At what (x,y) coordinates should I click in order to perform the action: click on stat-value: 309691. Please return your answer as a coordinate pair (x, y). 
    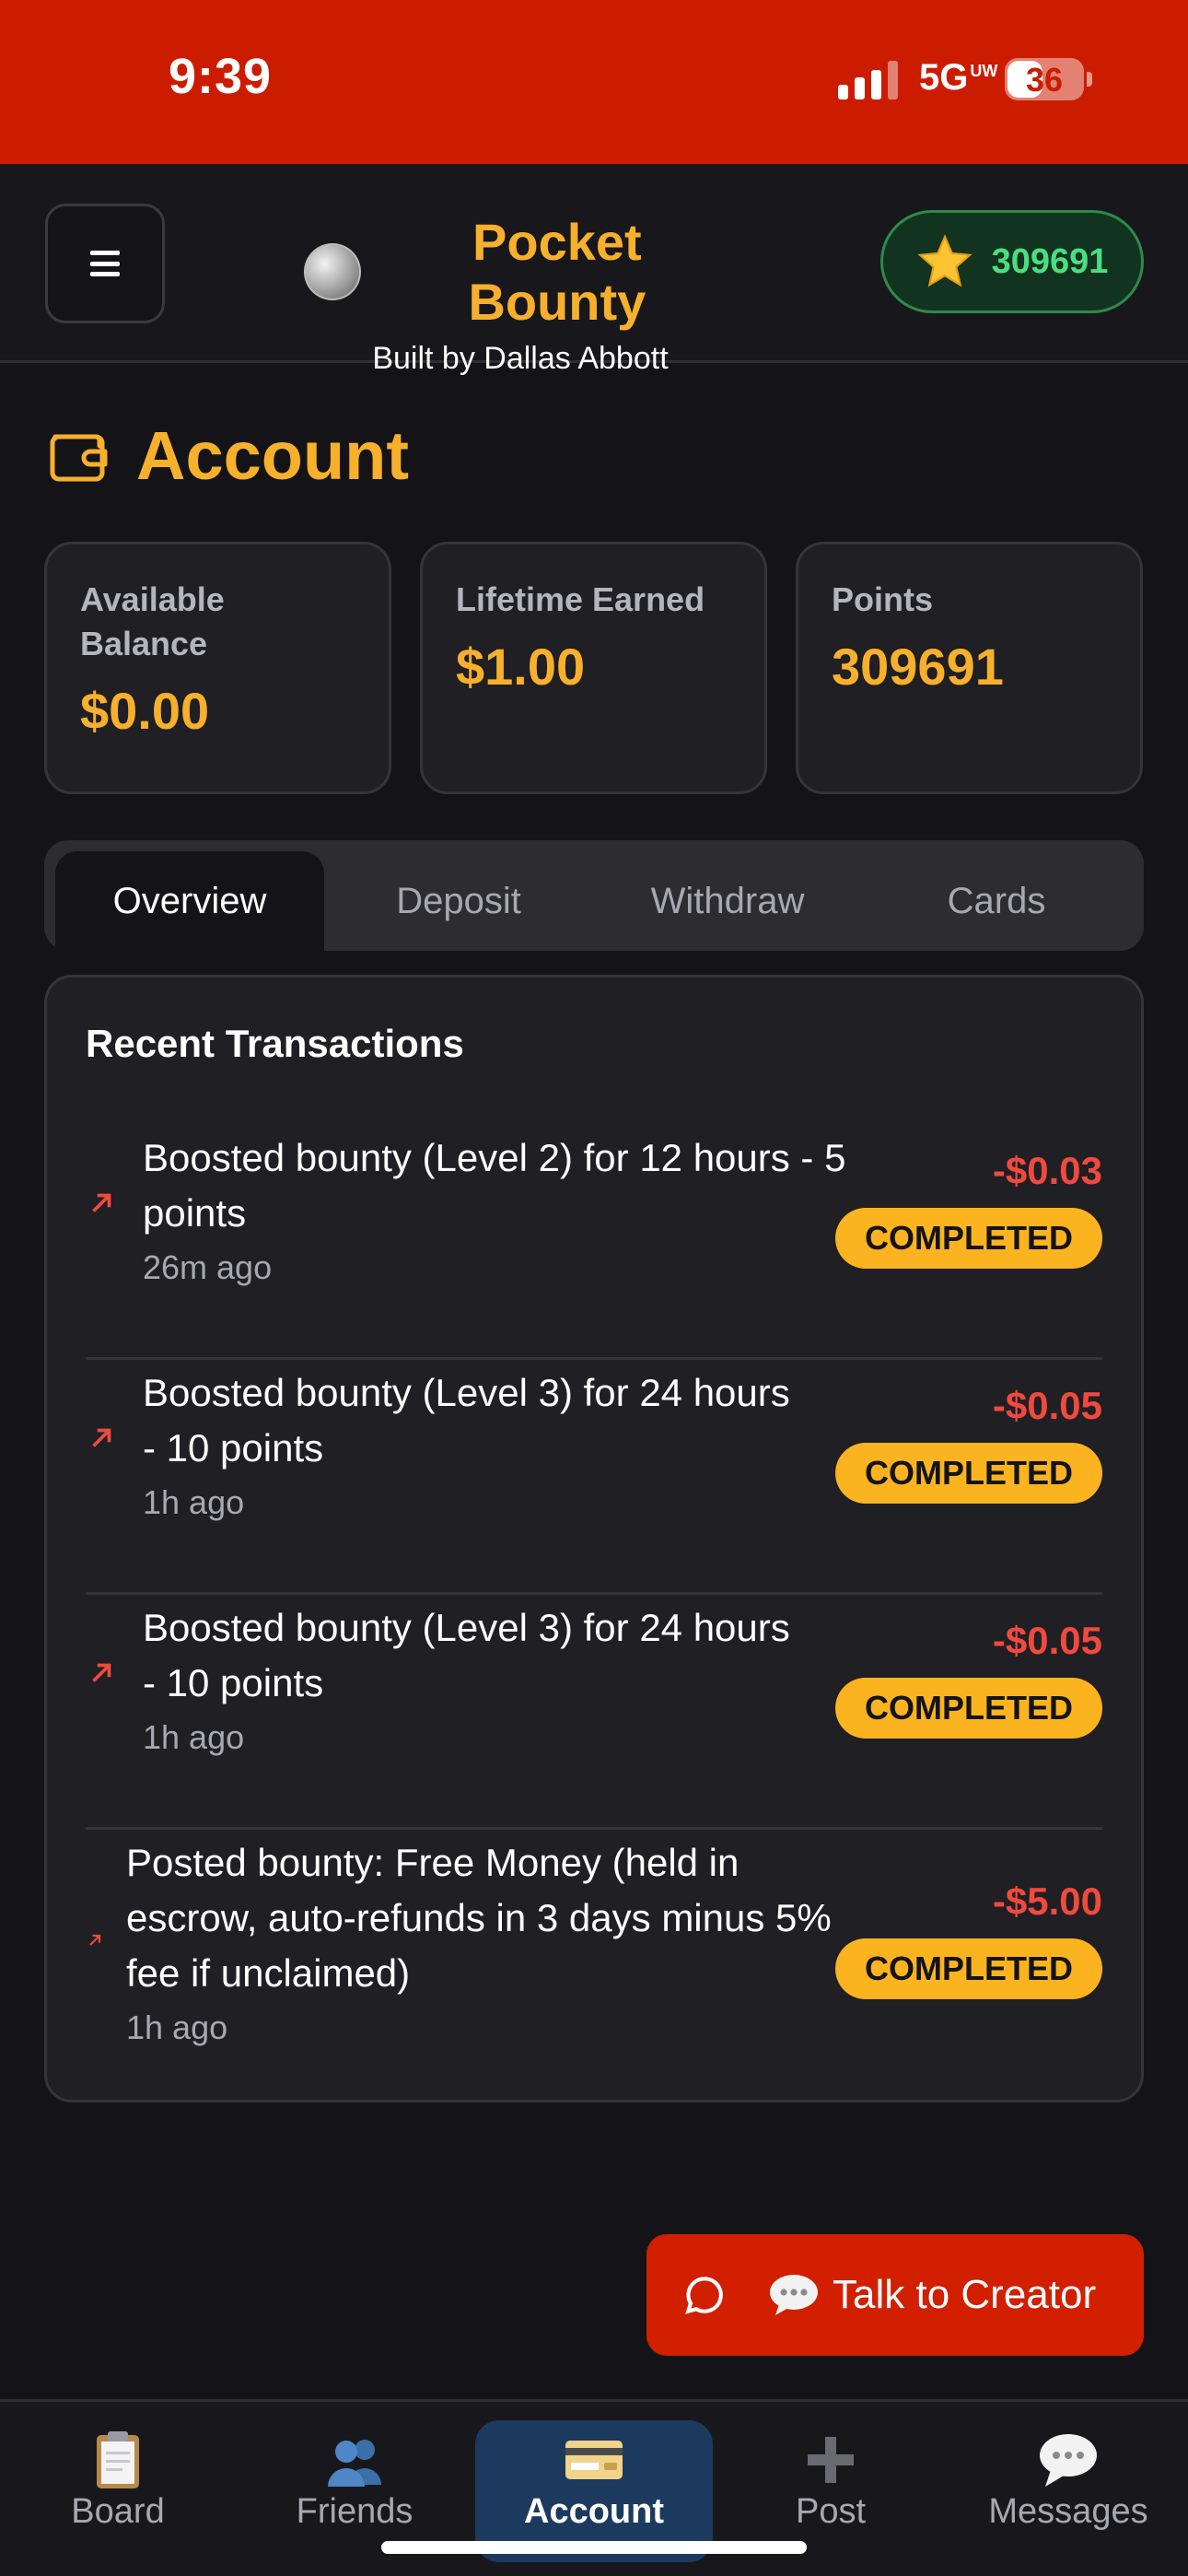
    Looking at the image, I should click on (918, 667).